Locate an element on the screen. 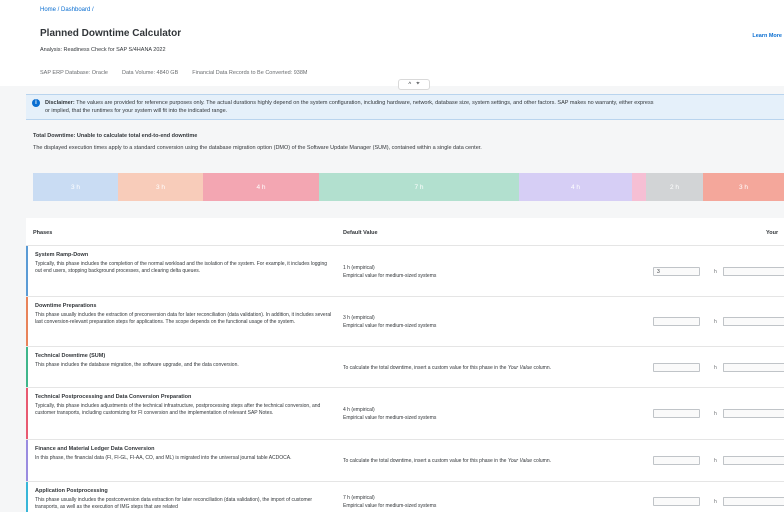 Image resolution: width=784 pixels, height=512 pixels. downtime-timeline: 3 h3 h4 h7 h4 h2 h3 h is located at coordinates (408, 187).